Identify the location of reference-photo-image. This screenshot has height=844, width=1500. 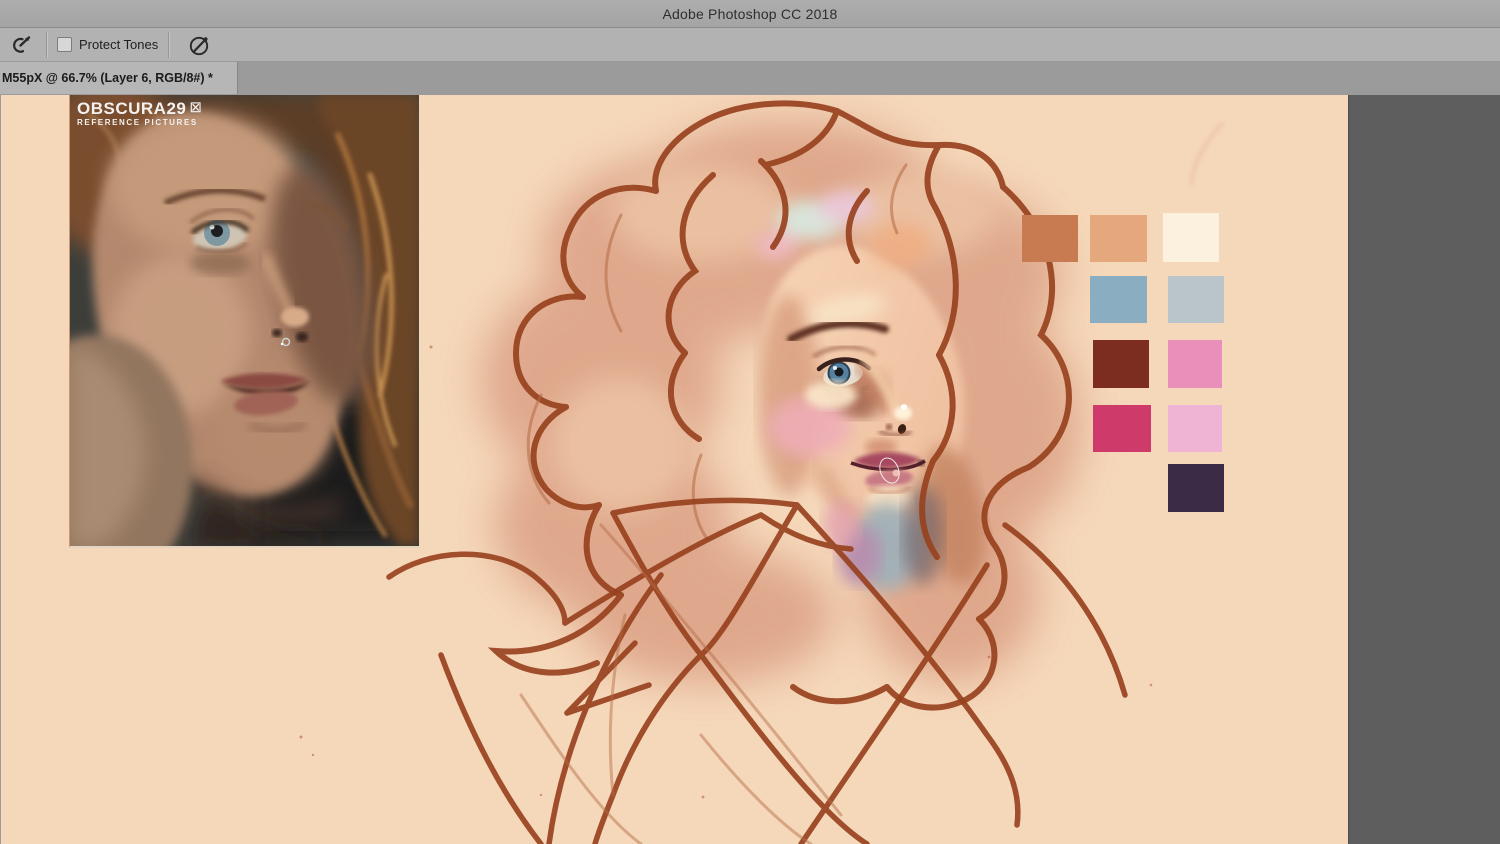
(244, 320).